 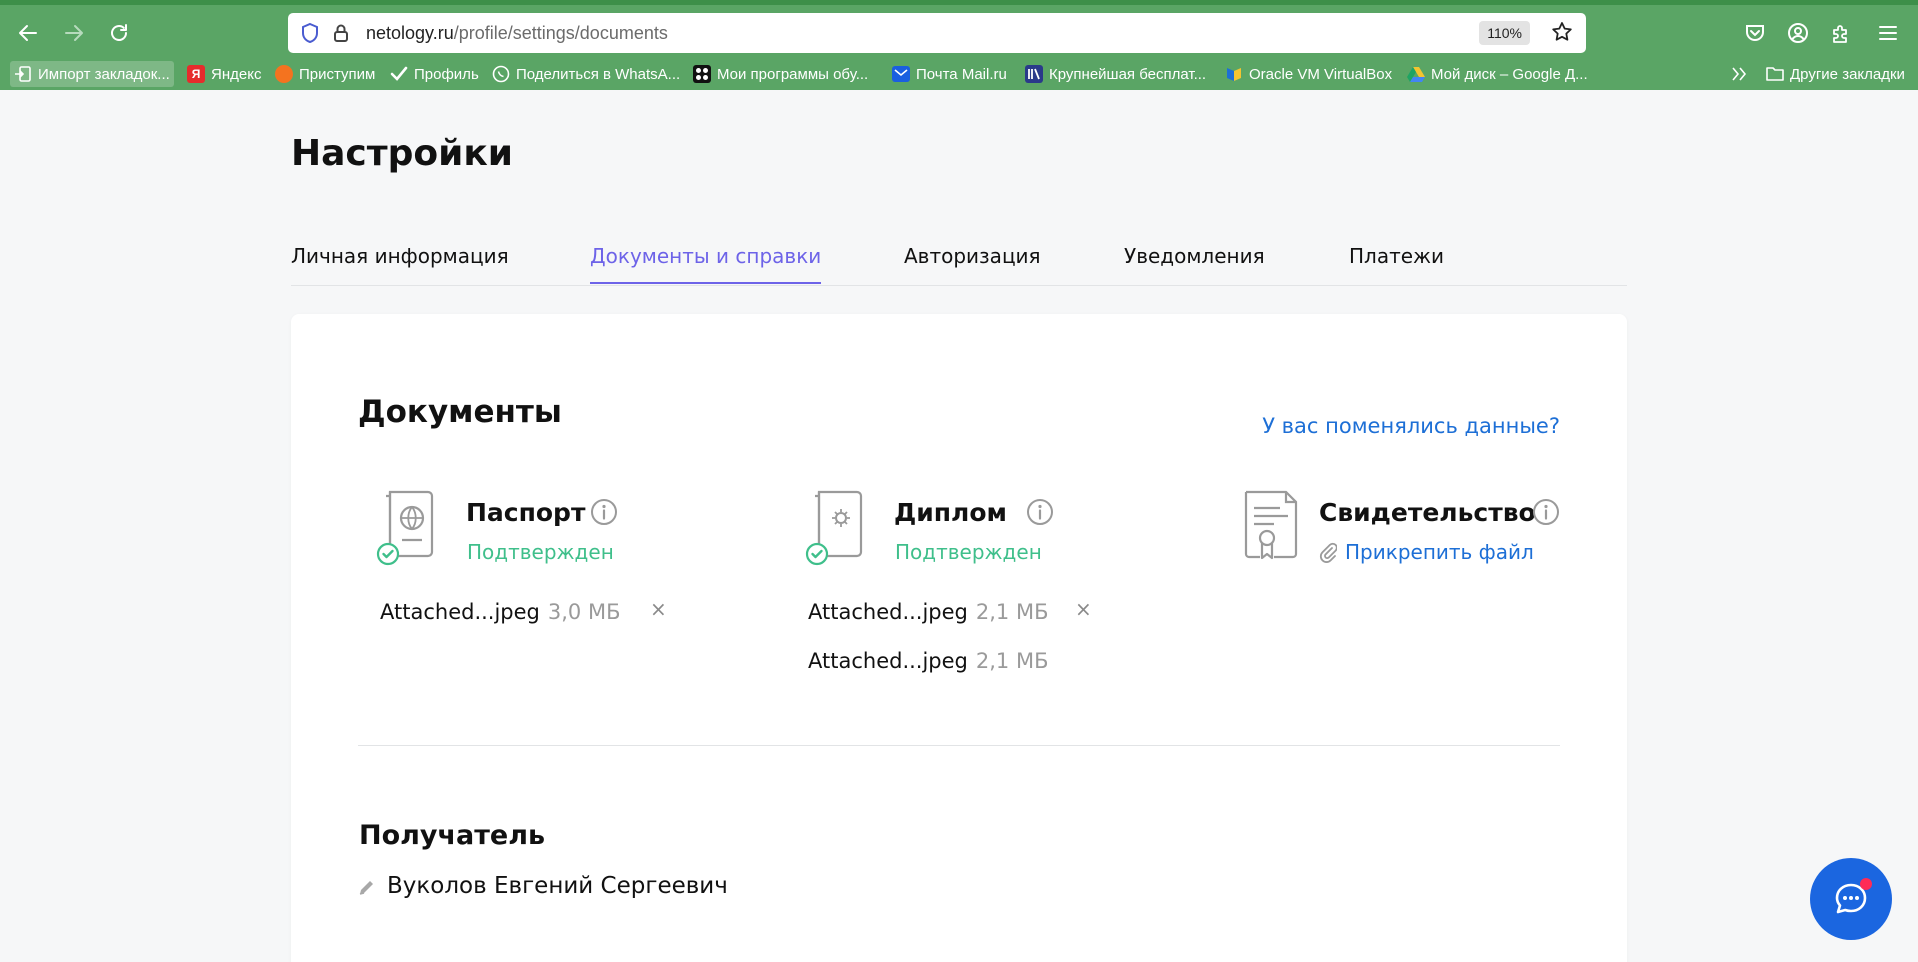 I want to click on passport-file-remove-button: ×, so click(x=658, y=609).